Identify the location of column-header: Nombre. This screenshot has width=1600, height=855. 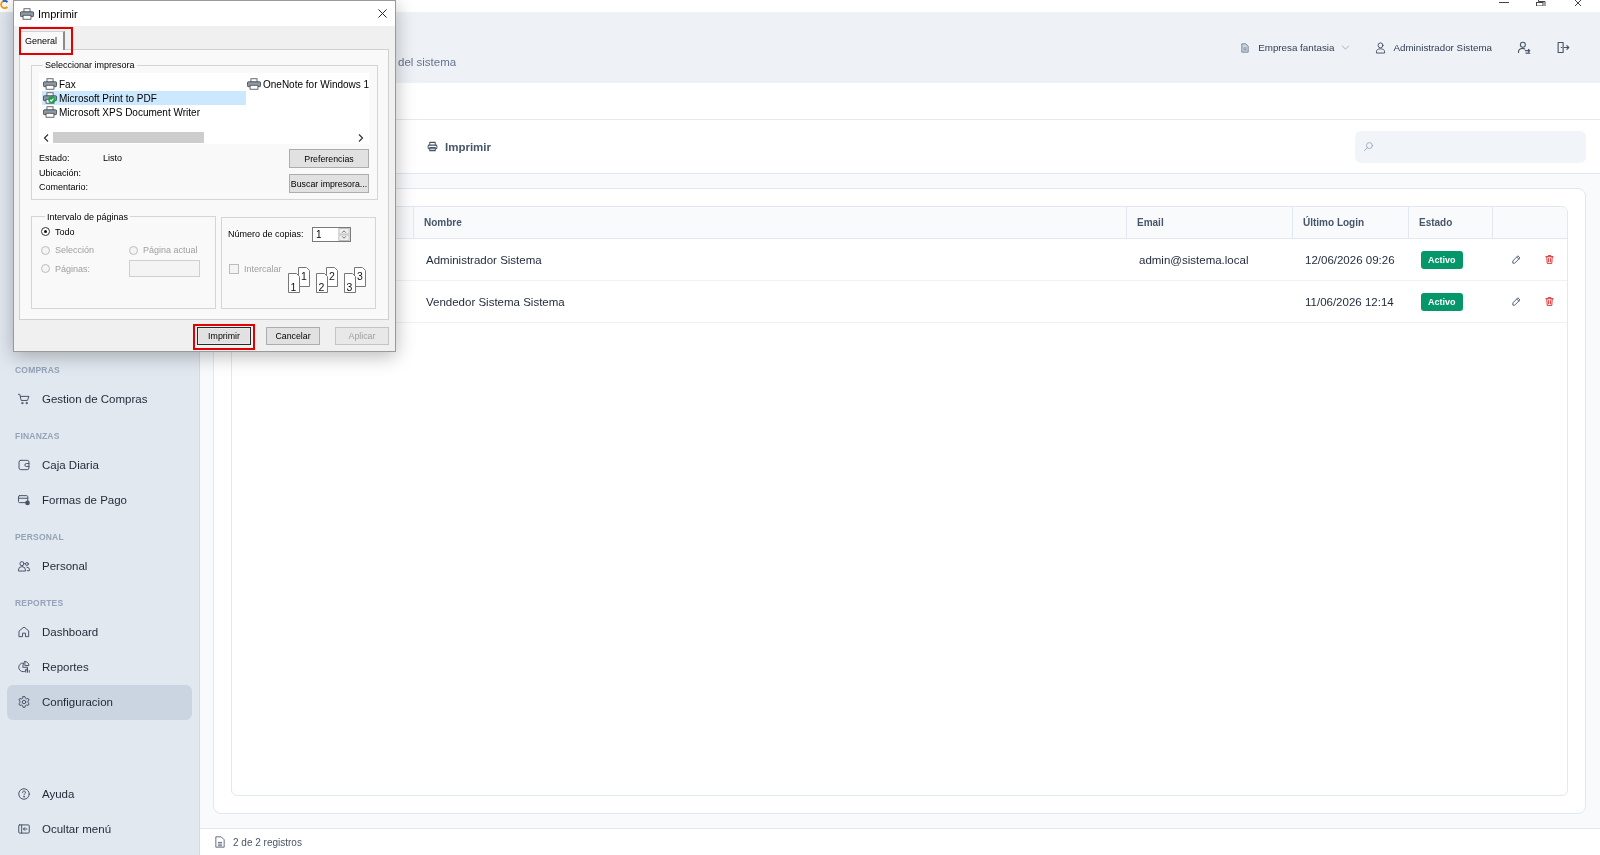
(770, 222).